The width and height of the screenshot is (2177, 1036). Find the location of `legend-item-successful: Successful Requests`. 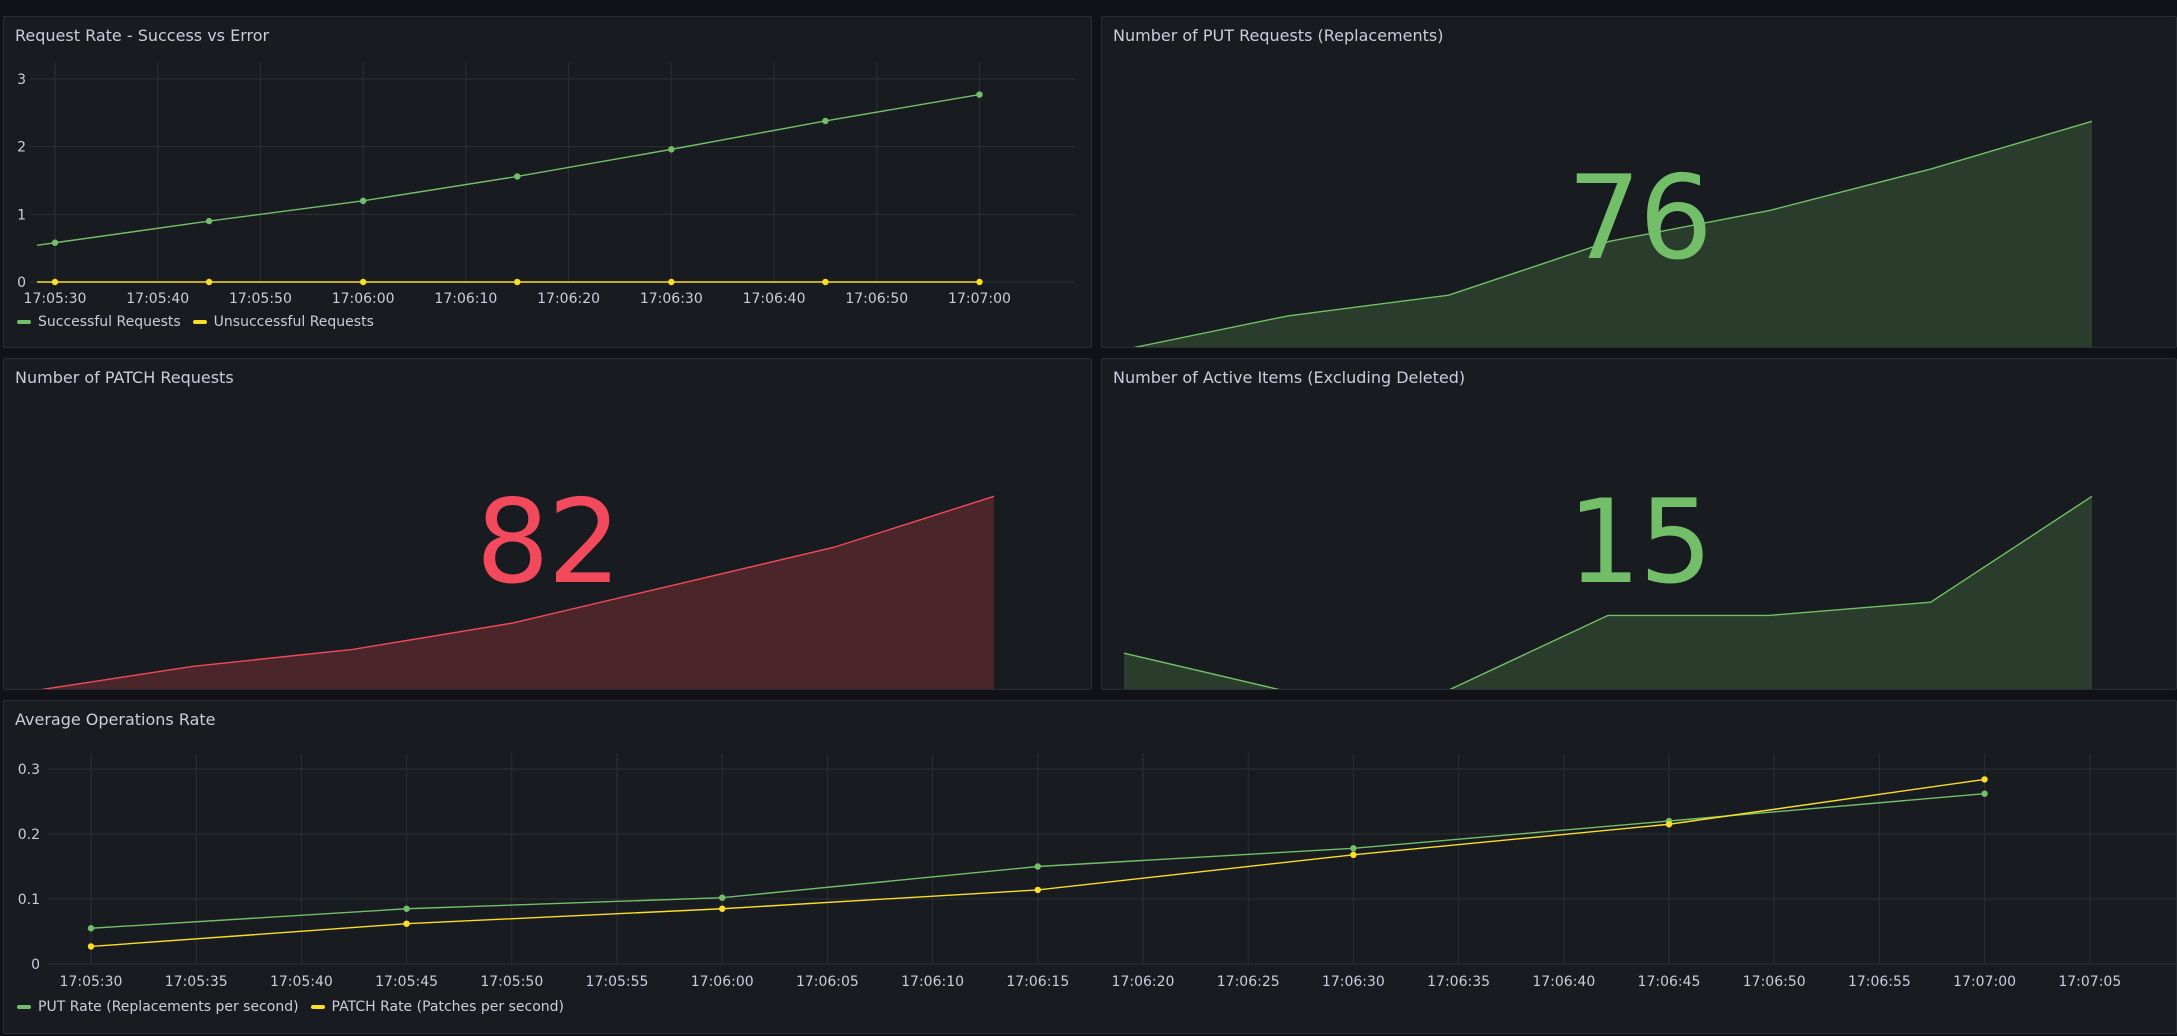

legend-item-successful: Successful Requests is located at coordinates (99, 322).